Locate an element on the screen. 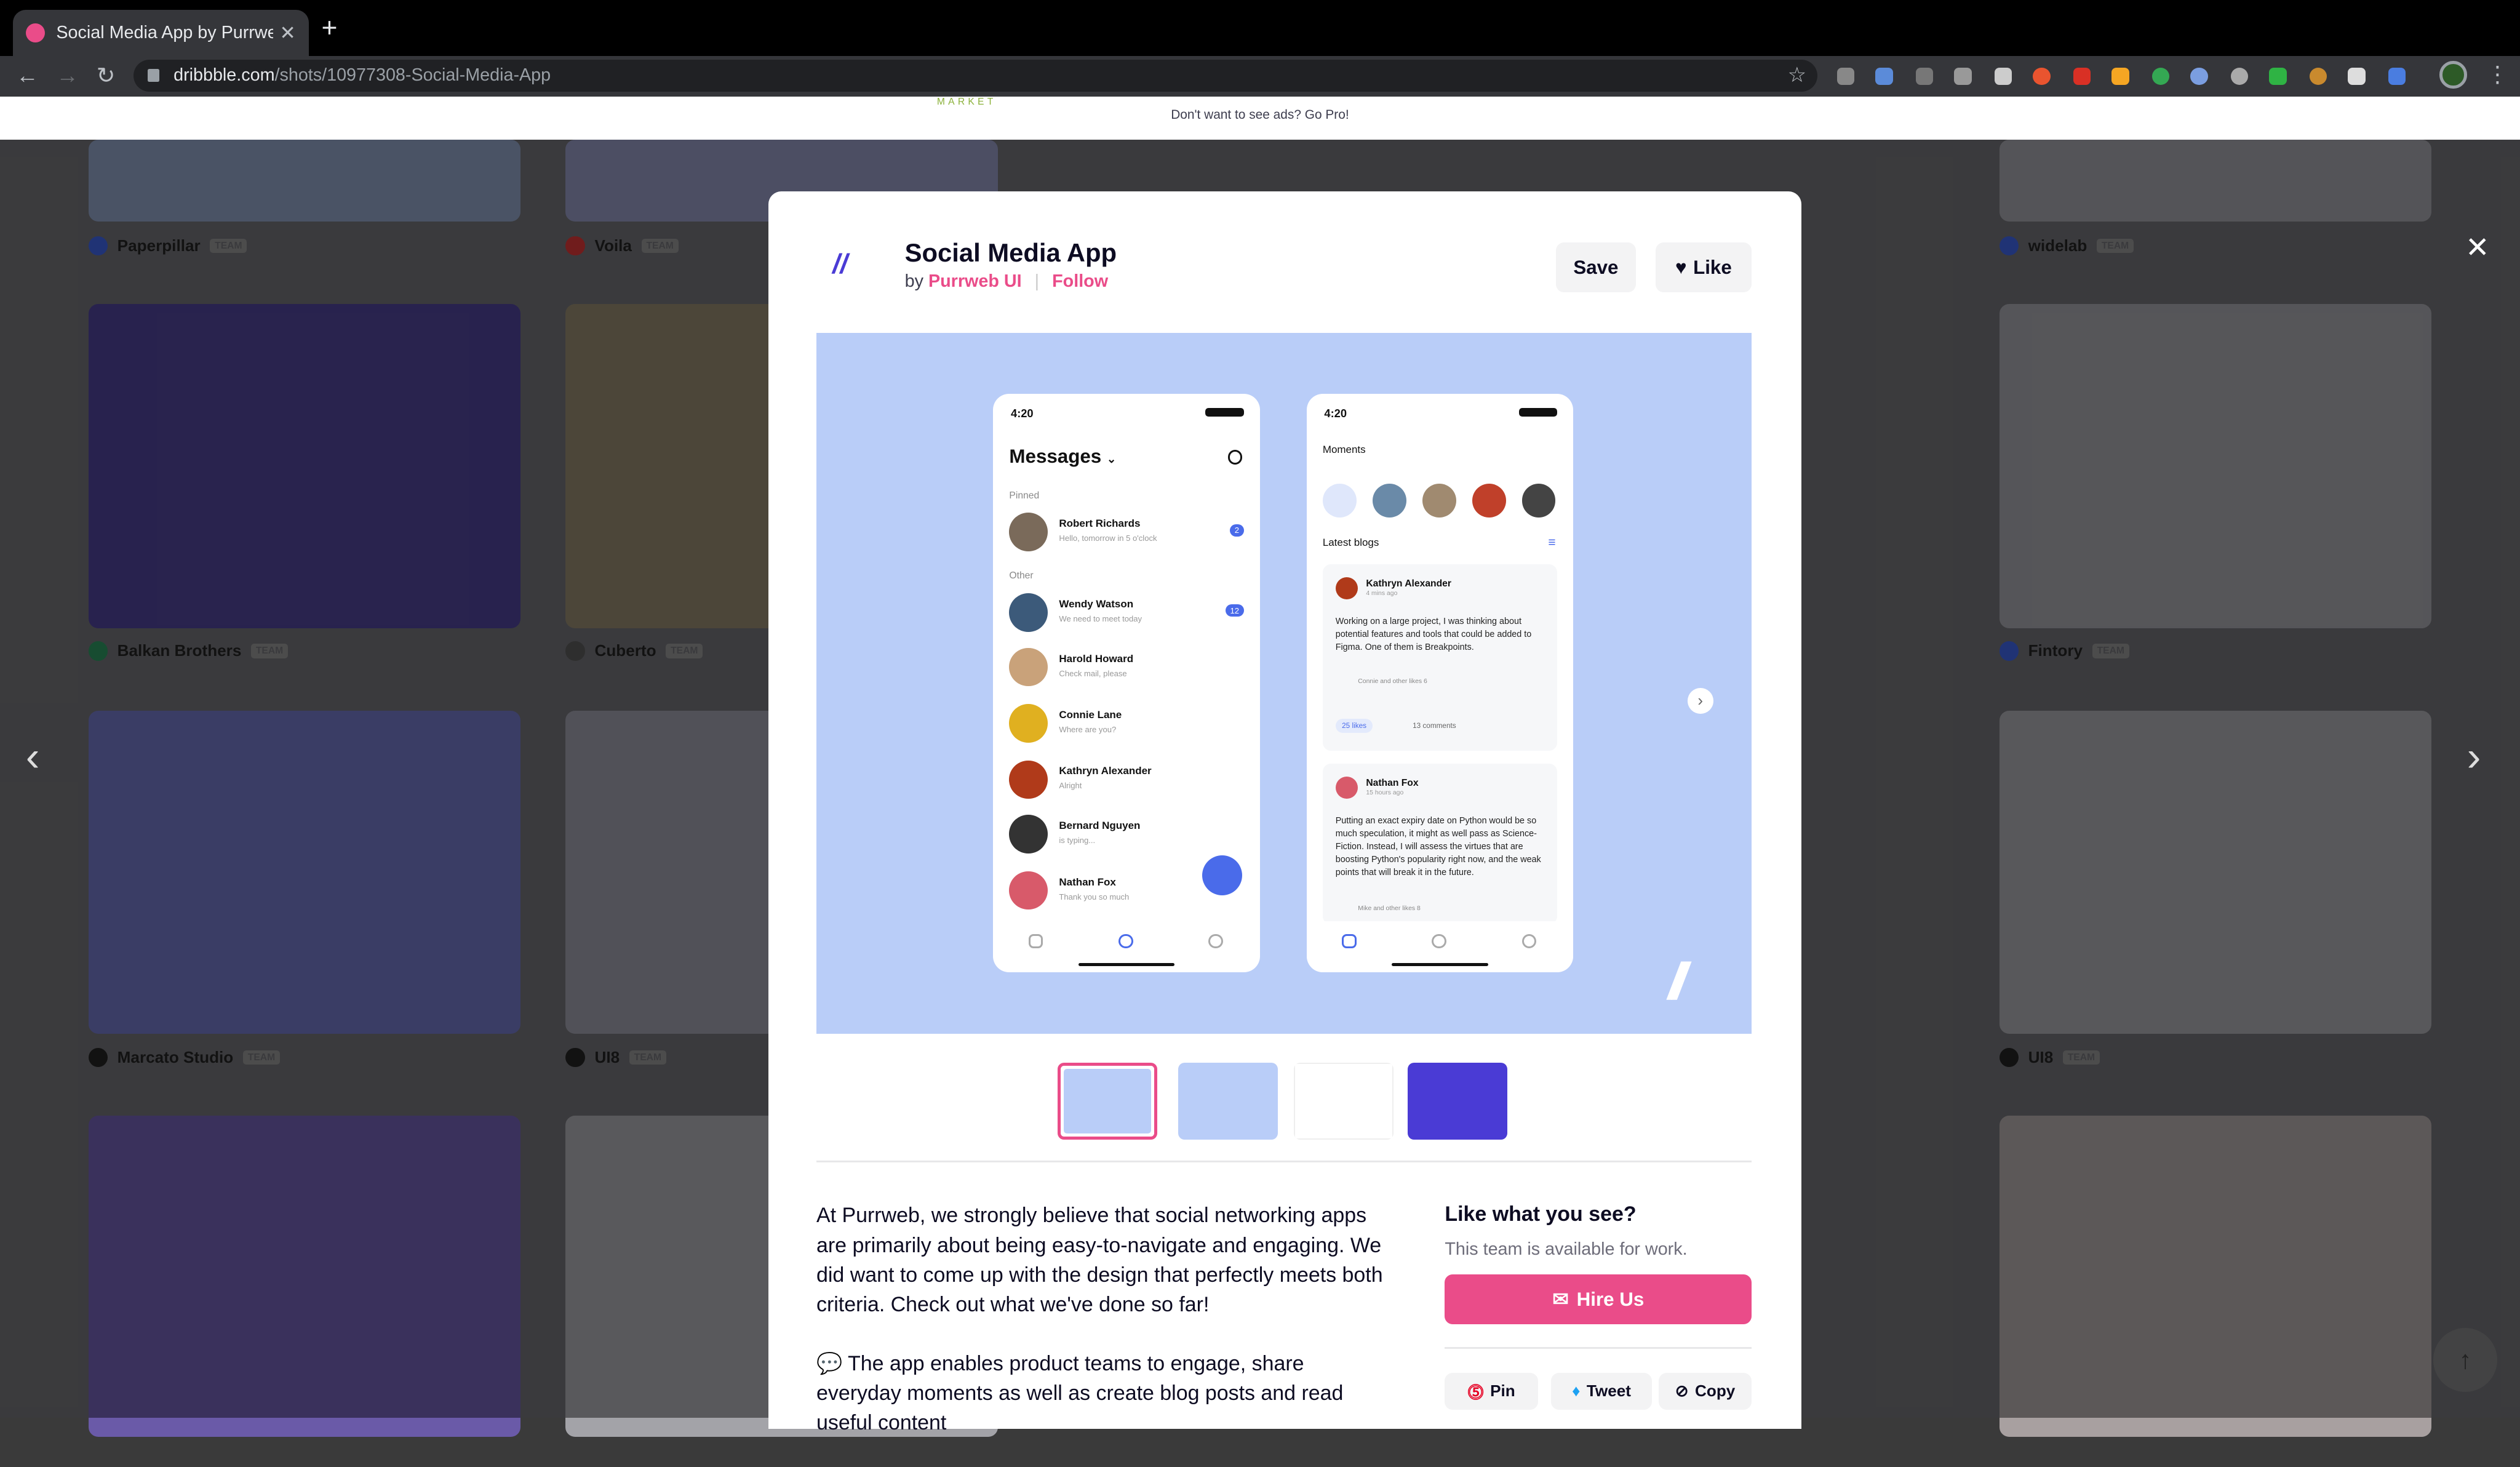 The height and width of the screenshot is (1467, 2520). link-icon: ⊘ is located at coordinates (1682, 1391).